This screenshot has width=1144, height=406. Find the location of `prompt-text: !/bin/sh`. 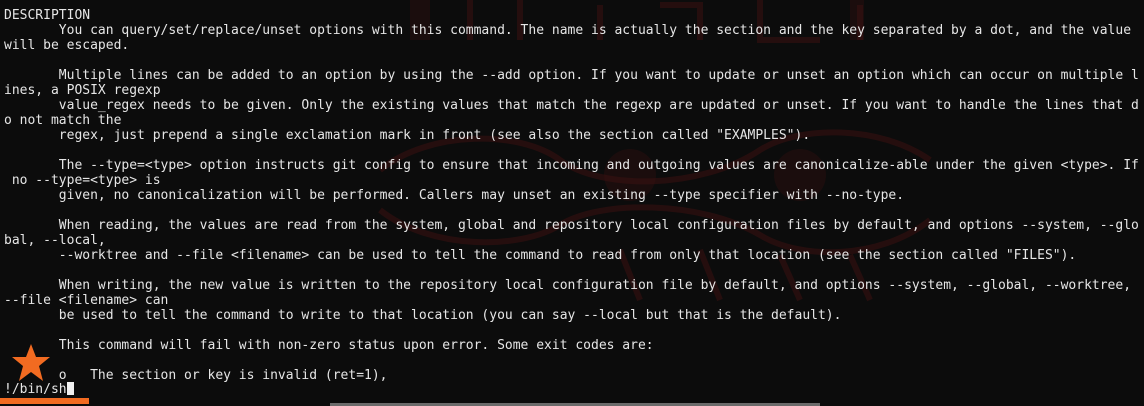

prompt-text: !/bin/sh is located at coordinates (35, 389).